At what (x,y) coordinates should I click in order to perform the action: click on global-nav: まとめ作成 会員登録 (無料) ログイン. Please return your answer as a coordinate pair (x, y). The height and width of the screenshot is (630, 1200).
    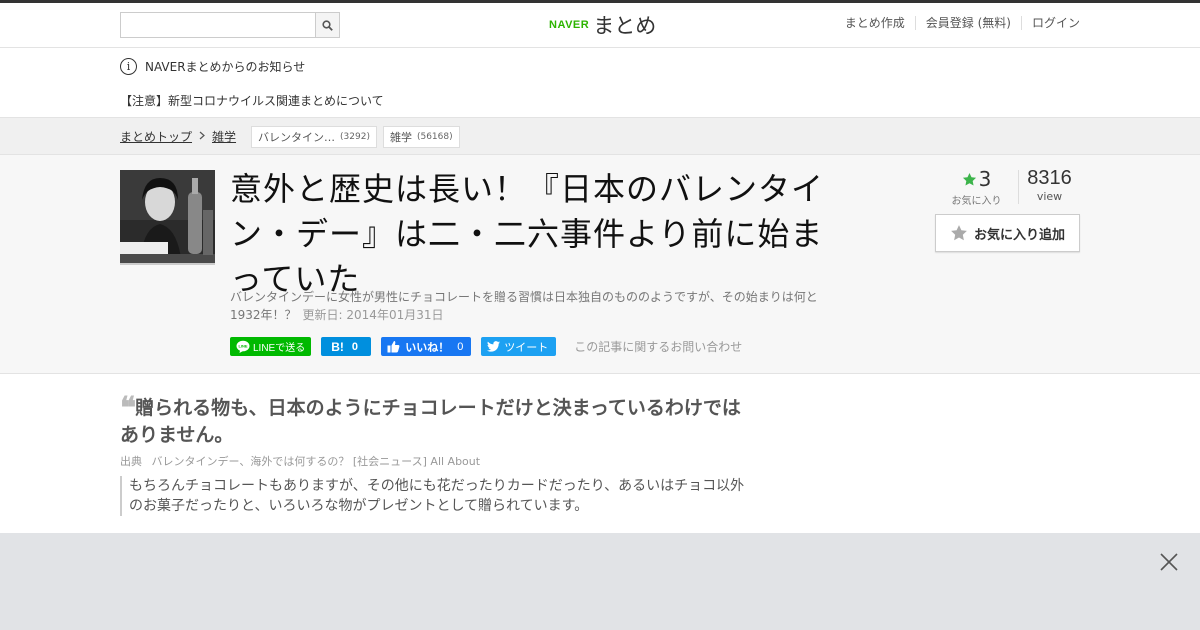
    Looking at the image, I should click on (957, 23).